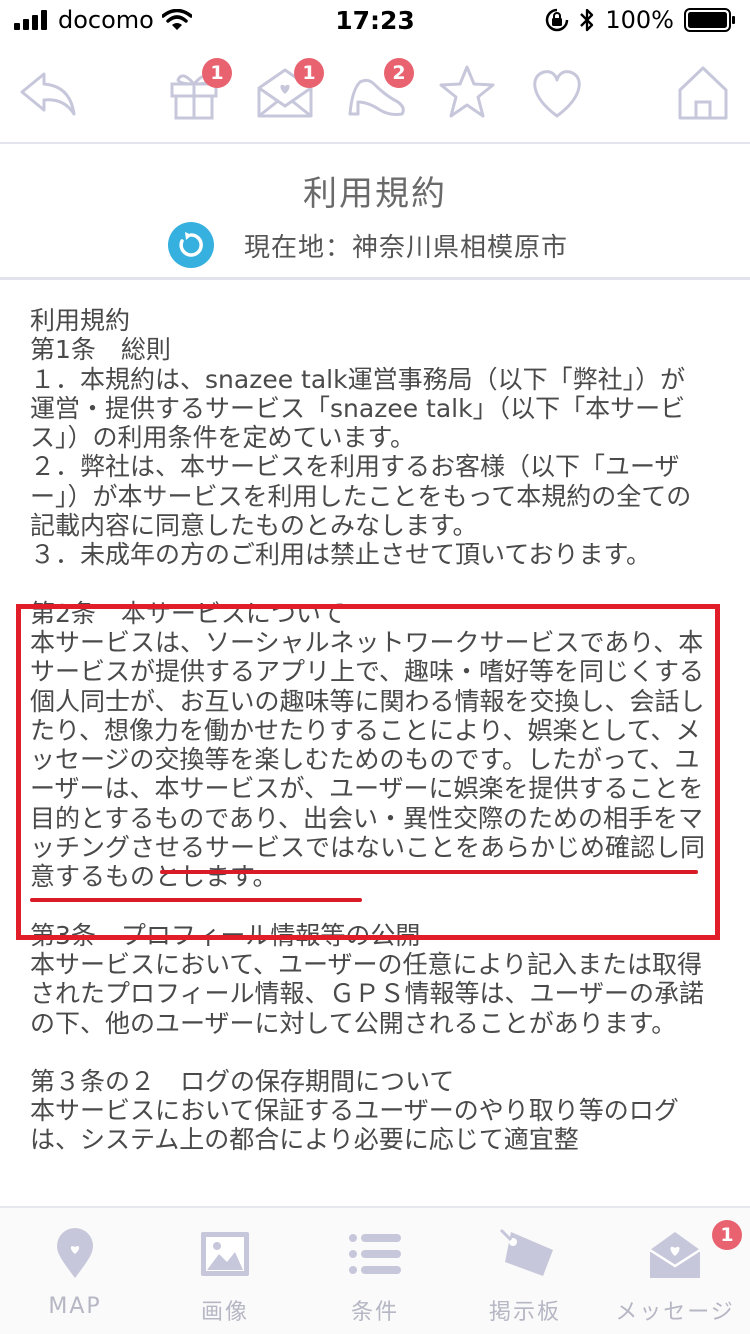 Image resolution: width=750 pixels, height=1334 pixels. Describe the element at coordinates (727, 1235) in the screenshot. I see `messages-badge: 1` at that location.